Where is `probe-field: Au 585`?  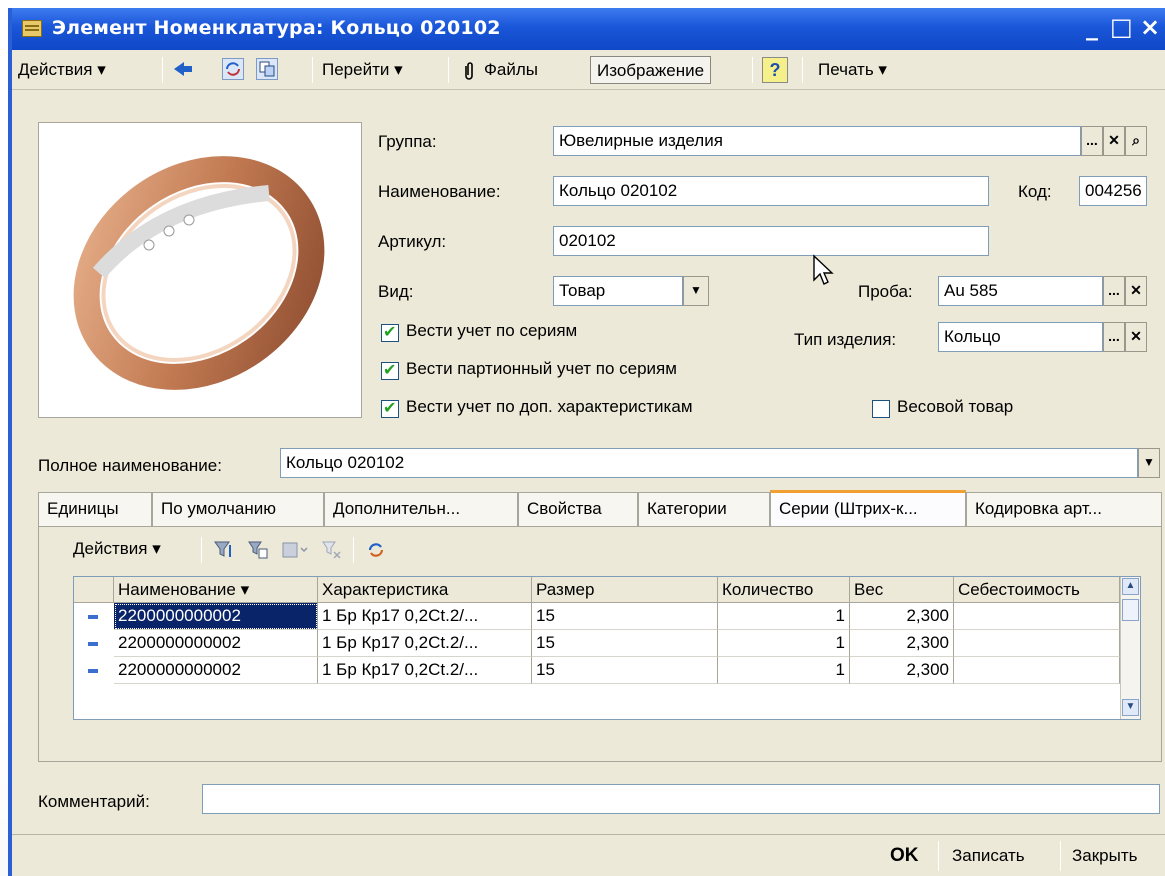 probe-field: Au 585 is located at coordinates (1020, 291).